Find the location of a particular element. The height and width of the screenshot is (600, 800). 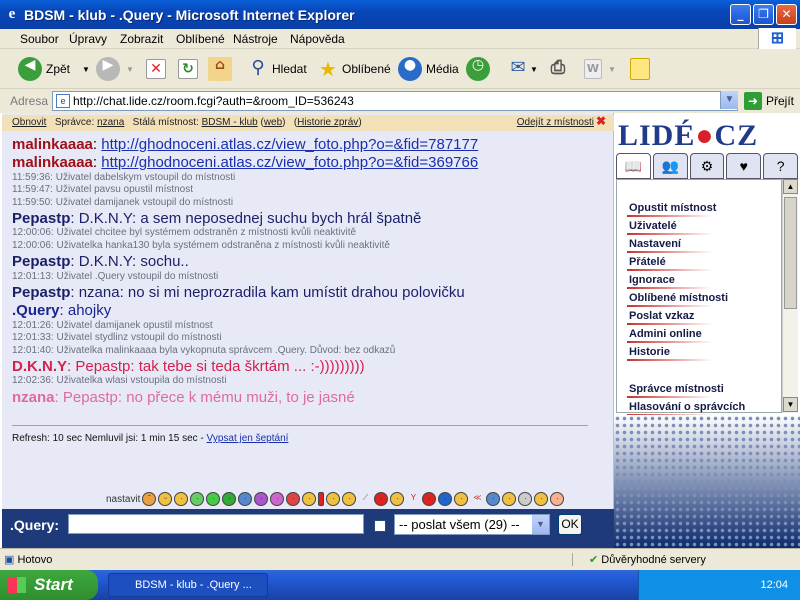

menu-admin-voting: Hlasování o správcích is located at coordinates (685, 408).